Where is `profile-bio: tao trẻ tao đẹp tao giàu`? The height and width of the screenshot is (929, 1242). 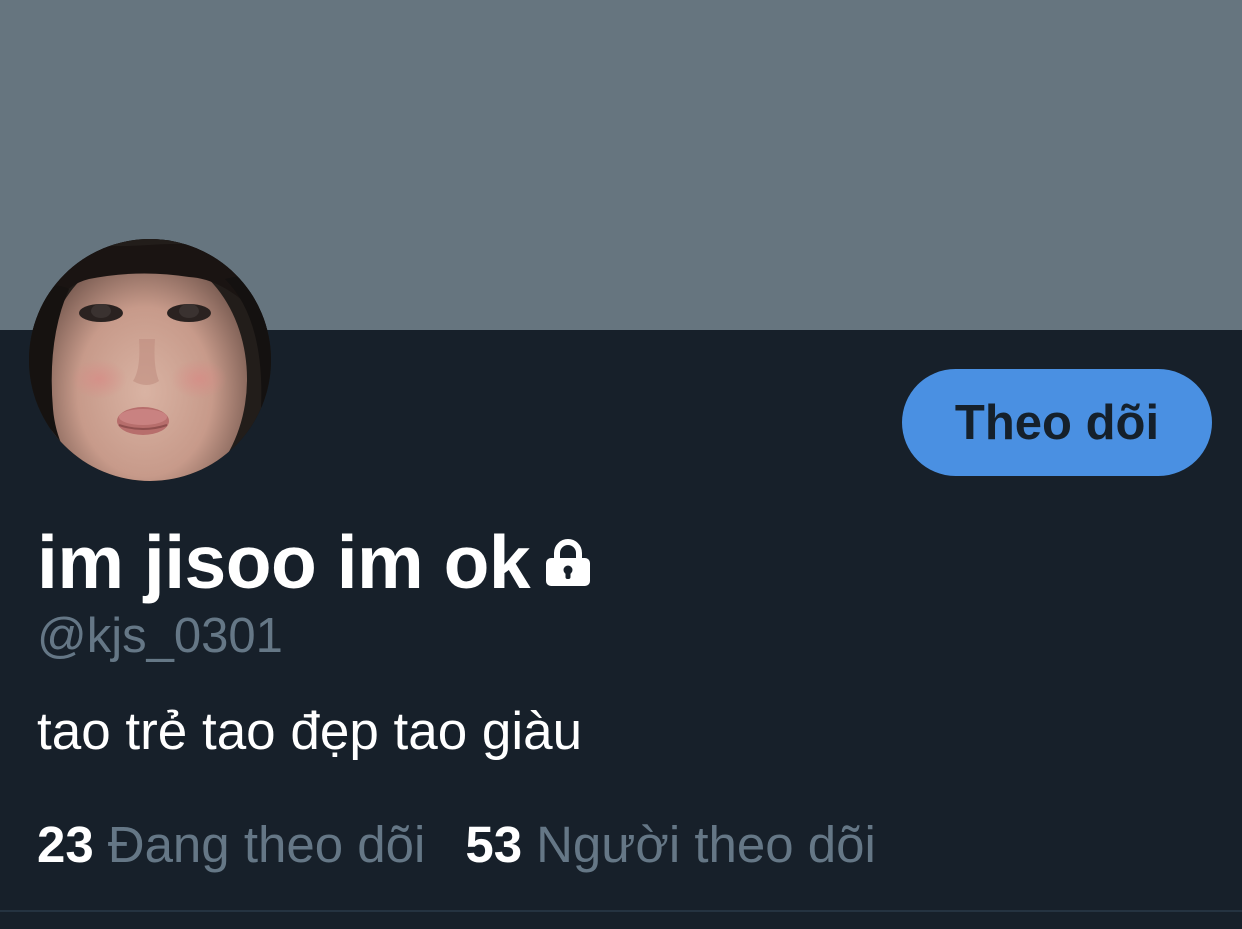
profile-bio: tao trẻ tao đẹp tao giàu is located at coordinates (310, 731).